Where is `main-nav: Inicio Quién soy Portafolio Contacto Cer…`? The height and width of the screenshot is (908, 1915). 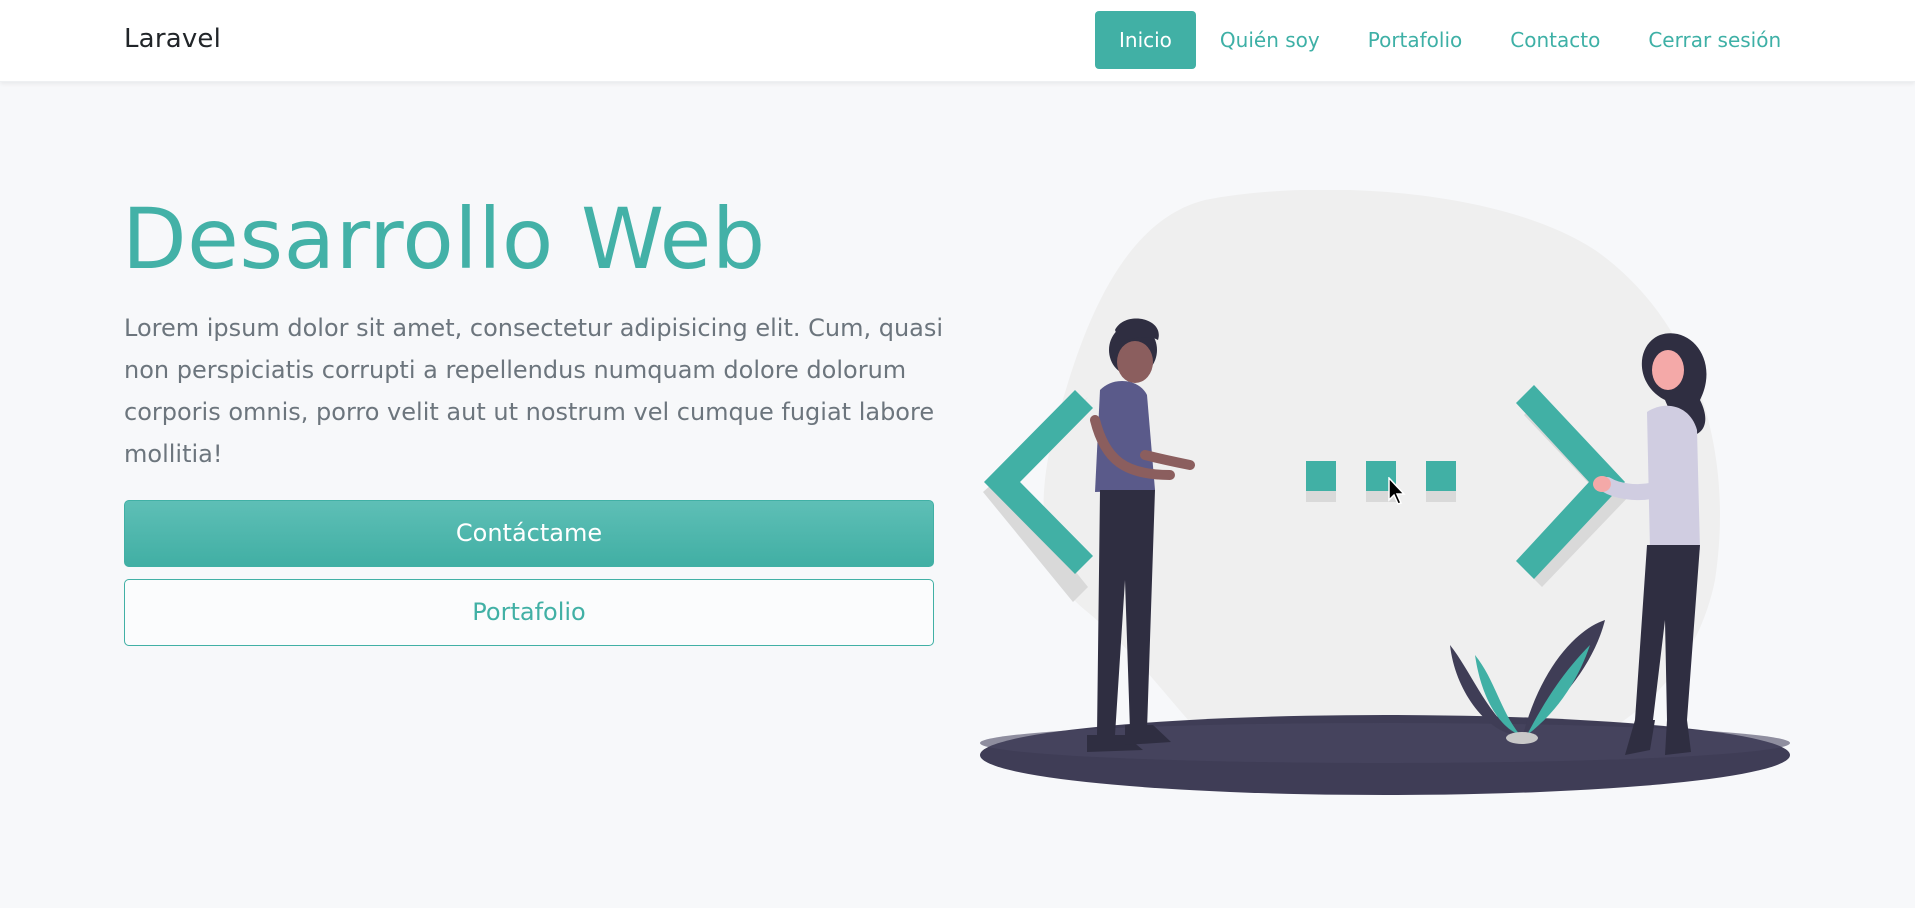
main-nav: Inicio Quién soy Portafolio Contacto Cer… is located at coordinates (1450, 40).